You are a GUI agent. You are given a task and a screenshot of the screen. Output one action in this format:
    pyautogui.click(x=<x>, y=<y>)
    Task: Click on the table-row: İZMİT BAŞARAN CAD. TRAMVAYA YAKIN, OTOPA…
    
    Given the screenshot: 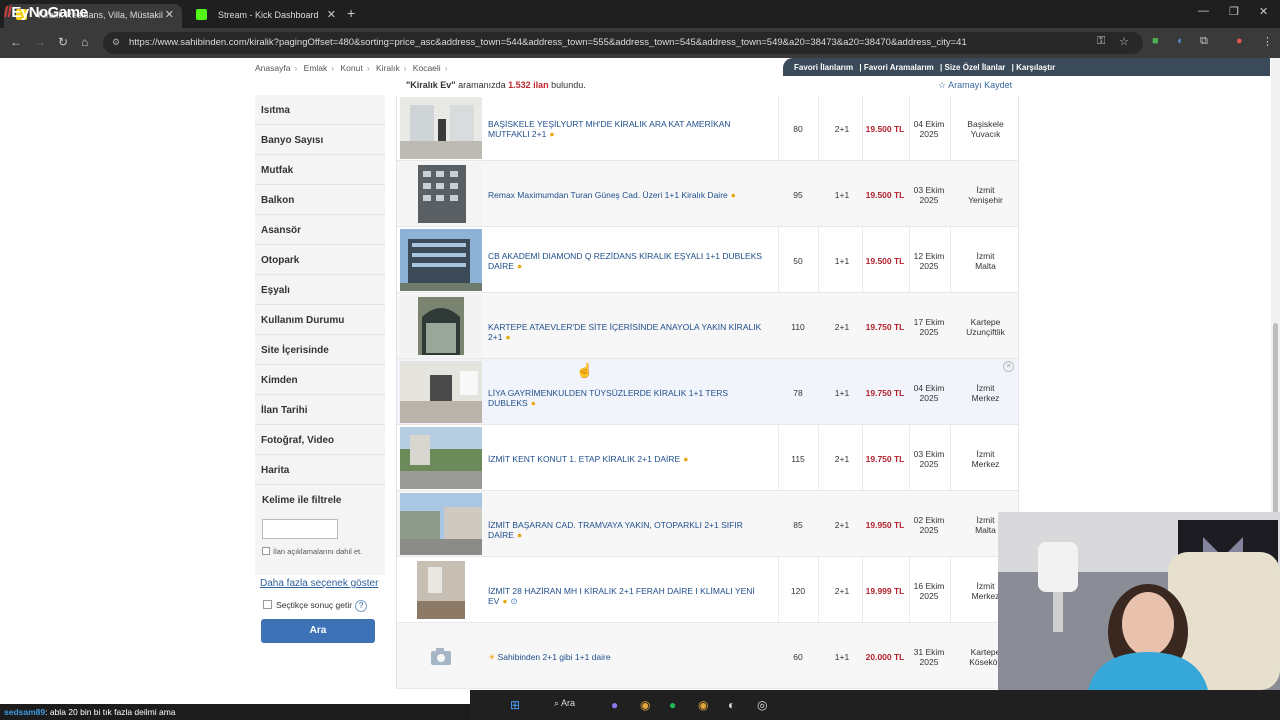 What is the action you would take?
    pyautogui.click(x=707, y=524)
    